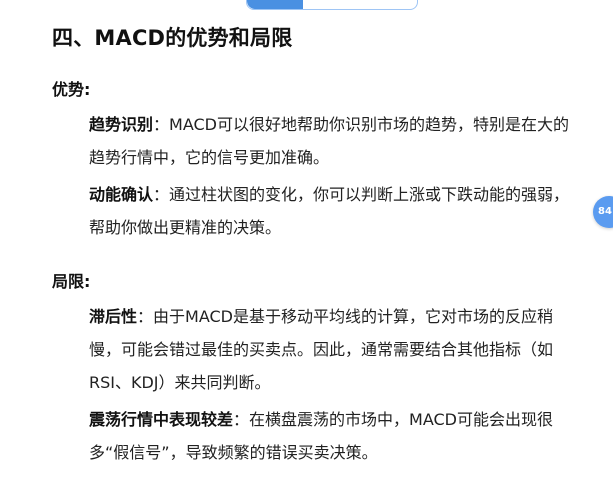  Describe the element at coordinates (603, 212) in the screenshot. I see `side-float-badge: 84` at that location.